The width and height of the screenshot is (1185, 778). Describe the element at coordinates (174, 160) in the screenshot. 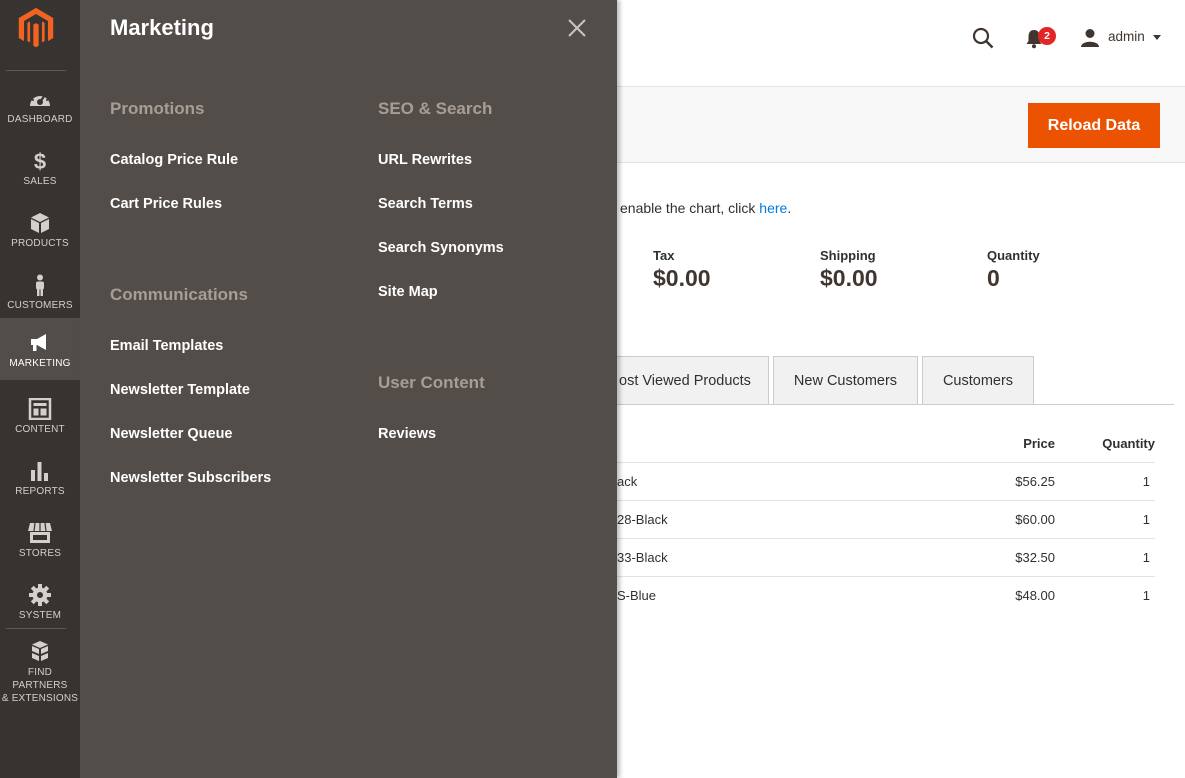

I see `menu-link-catalog-price-rule: Catalog Price Rule` at that location.